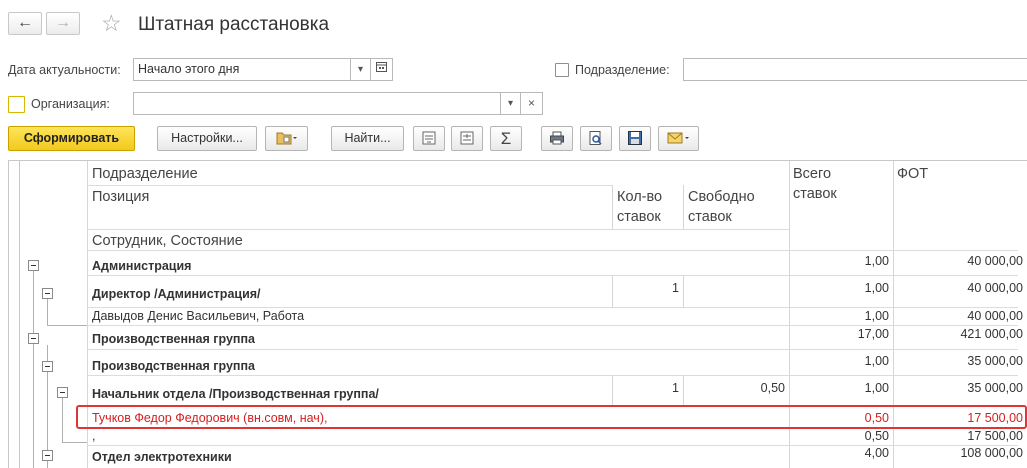  Describe the element at coordinates (234, 24) in the screenshot. I see `page-title: Штатная расстановка` at that location.